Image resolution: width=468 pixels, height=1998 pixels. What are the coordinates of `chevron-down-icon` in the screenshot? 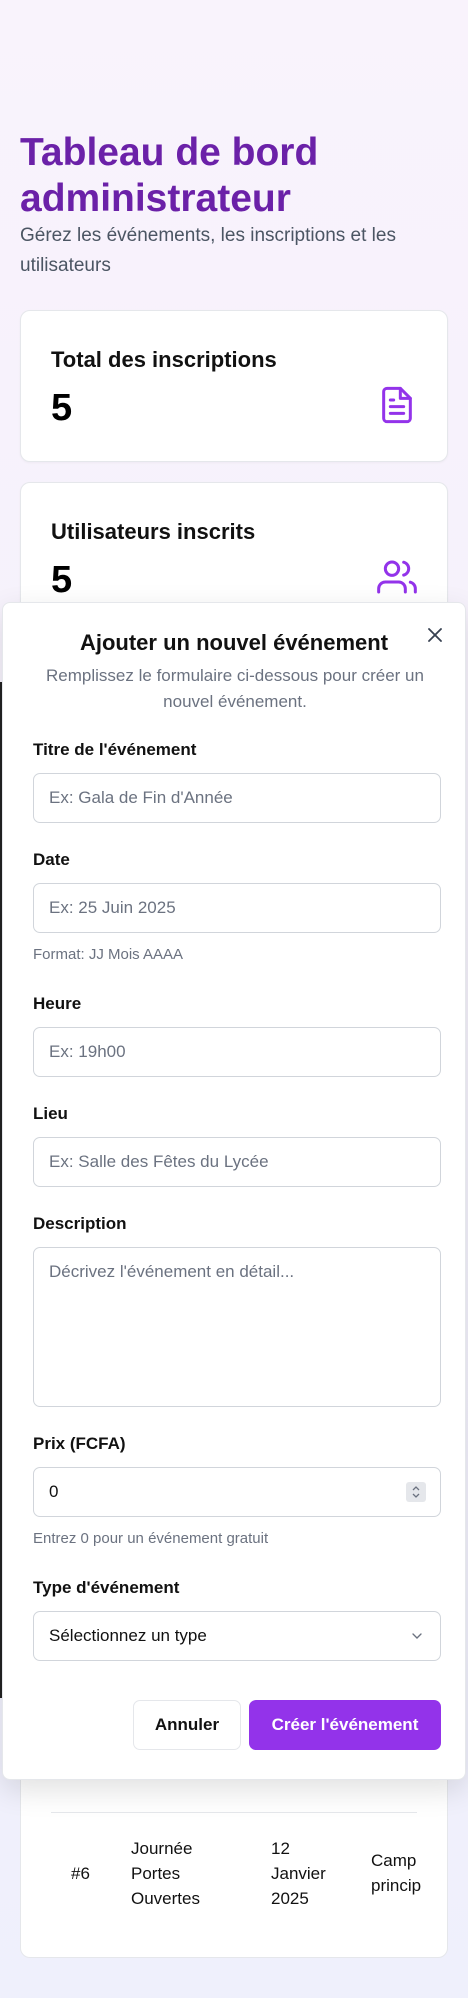 It's located at (417, 1636).